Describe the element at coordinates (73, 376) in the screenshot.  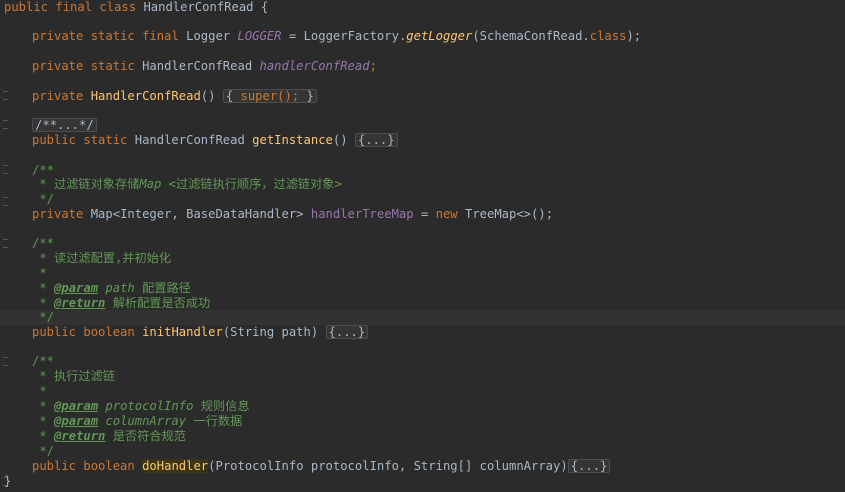
I see `code-line: * 执行过滤链` at that location.